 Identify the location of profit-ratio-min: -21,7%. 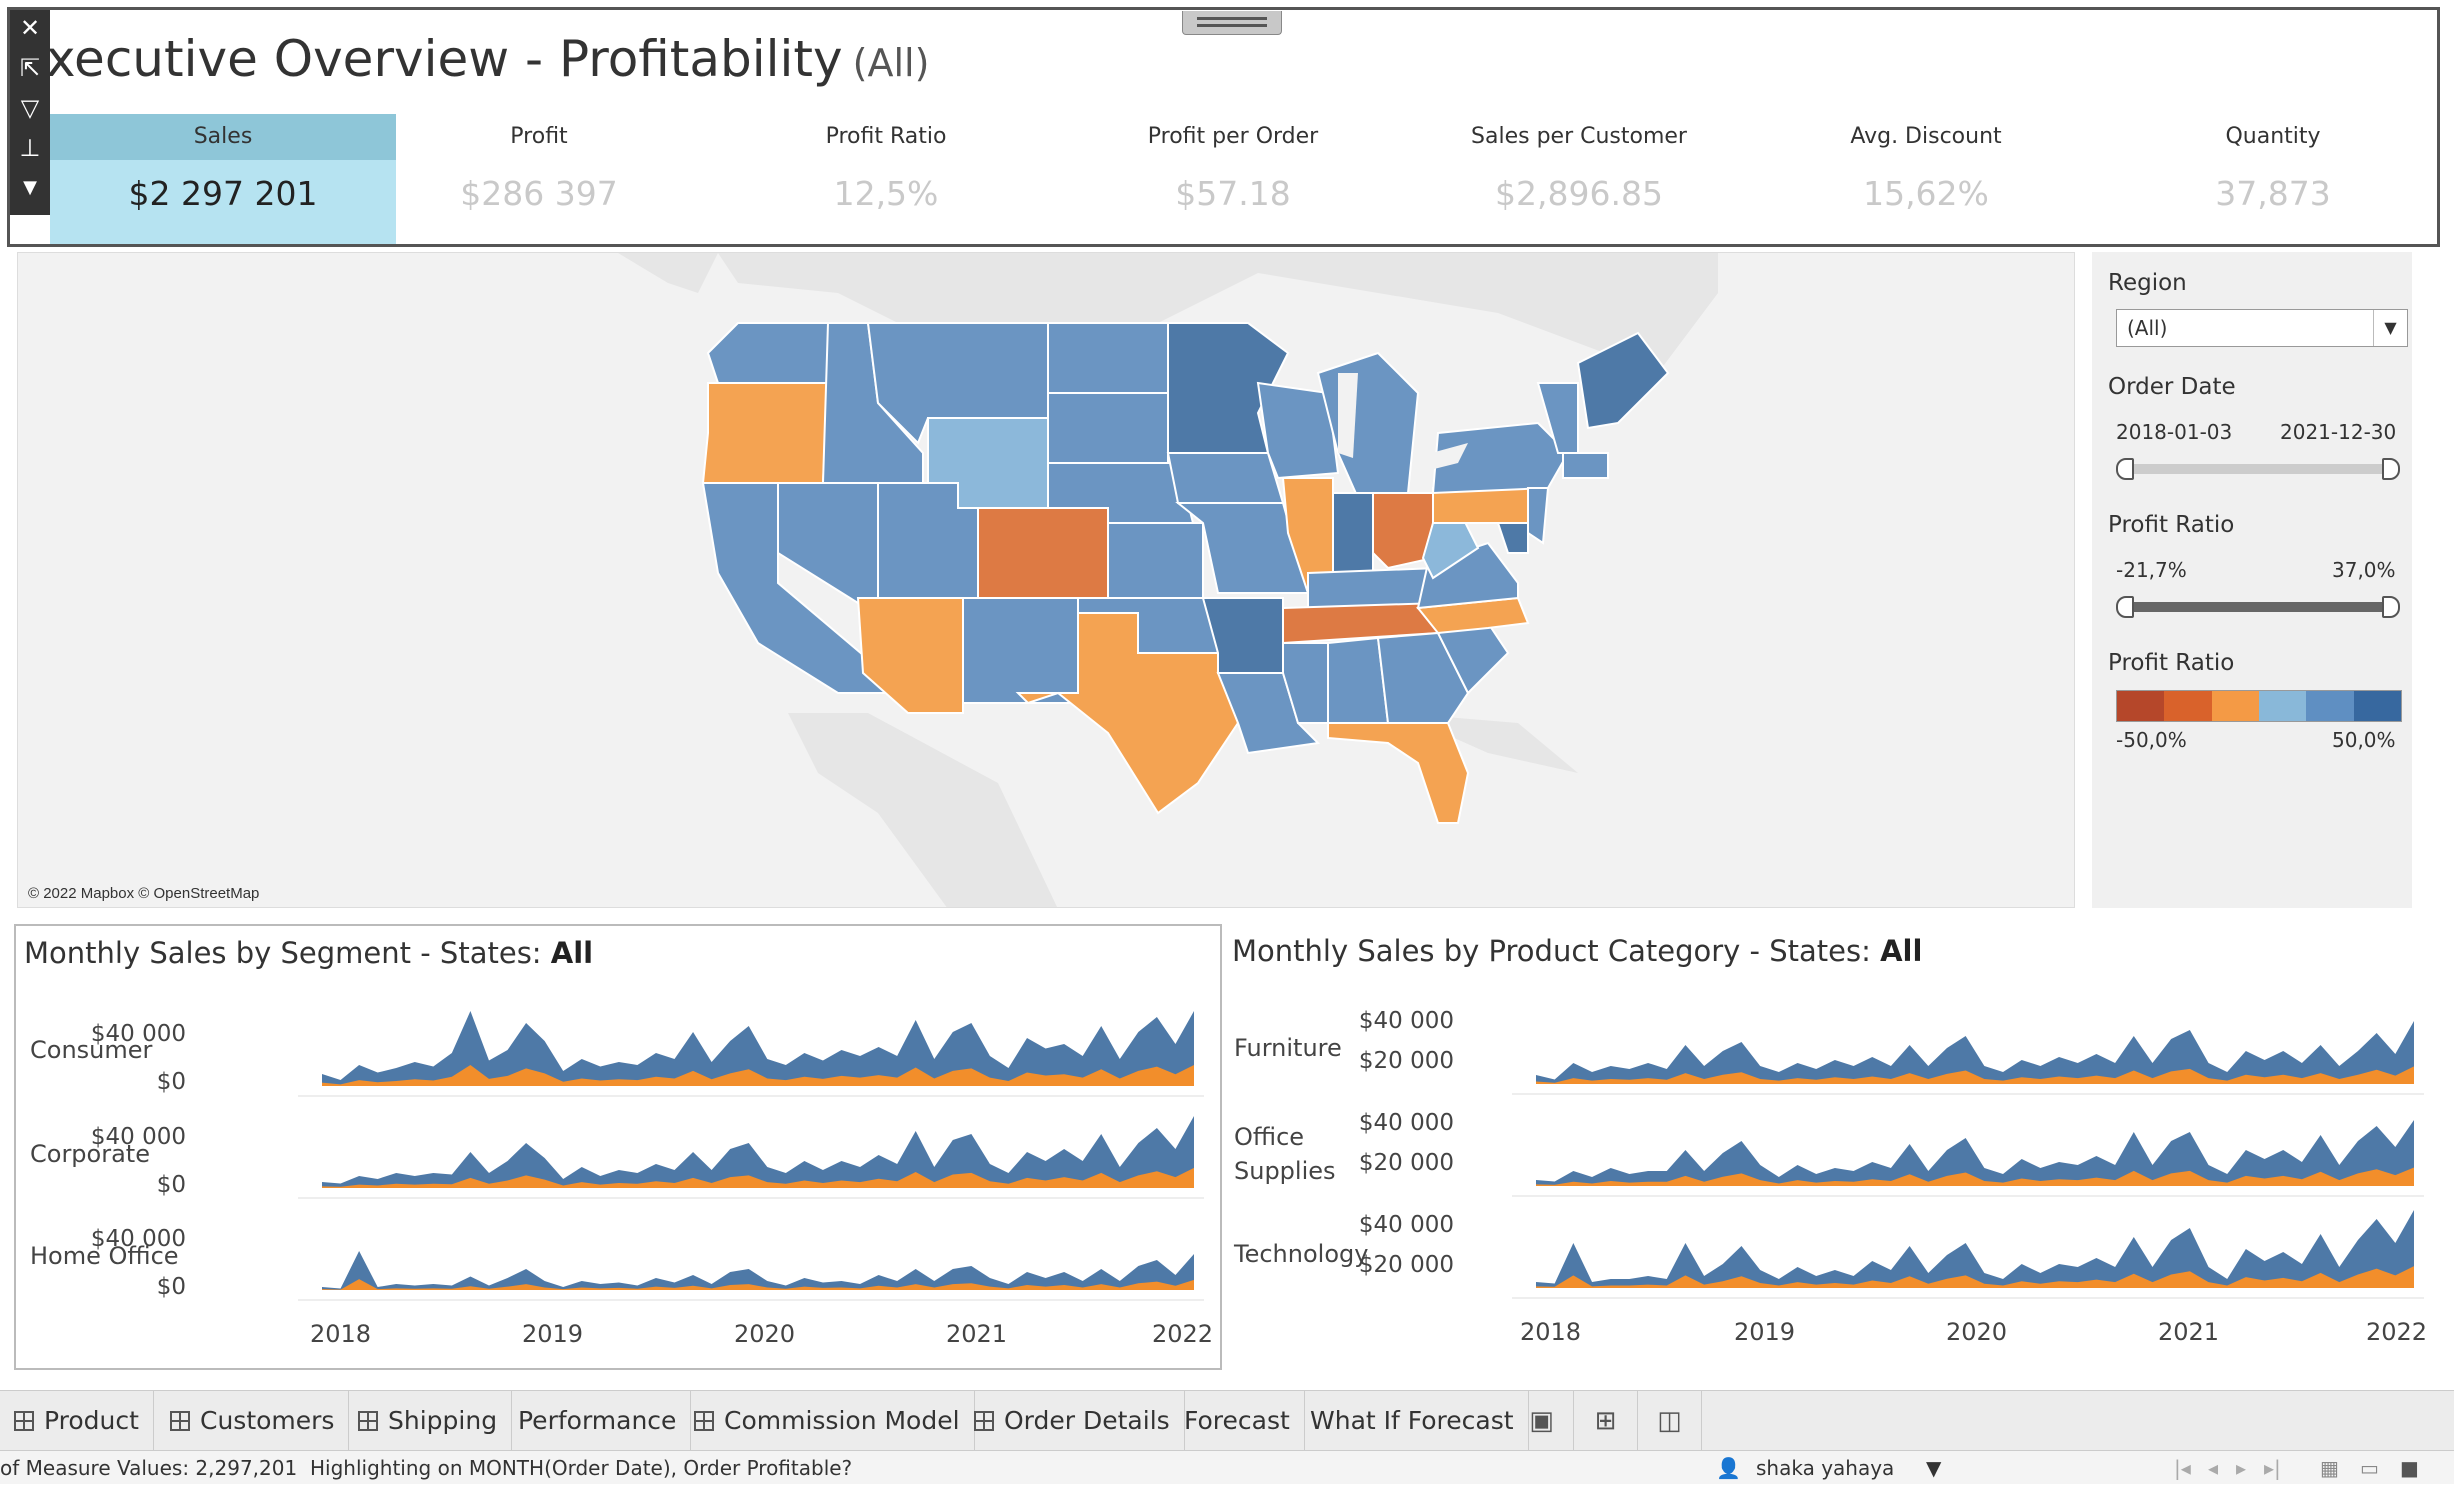
(2151, 570).